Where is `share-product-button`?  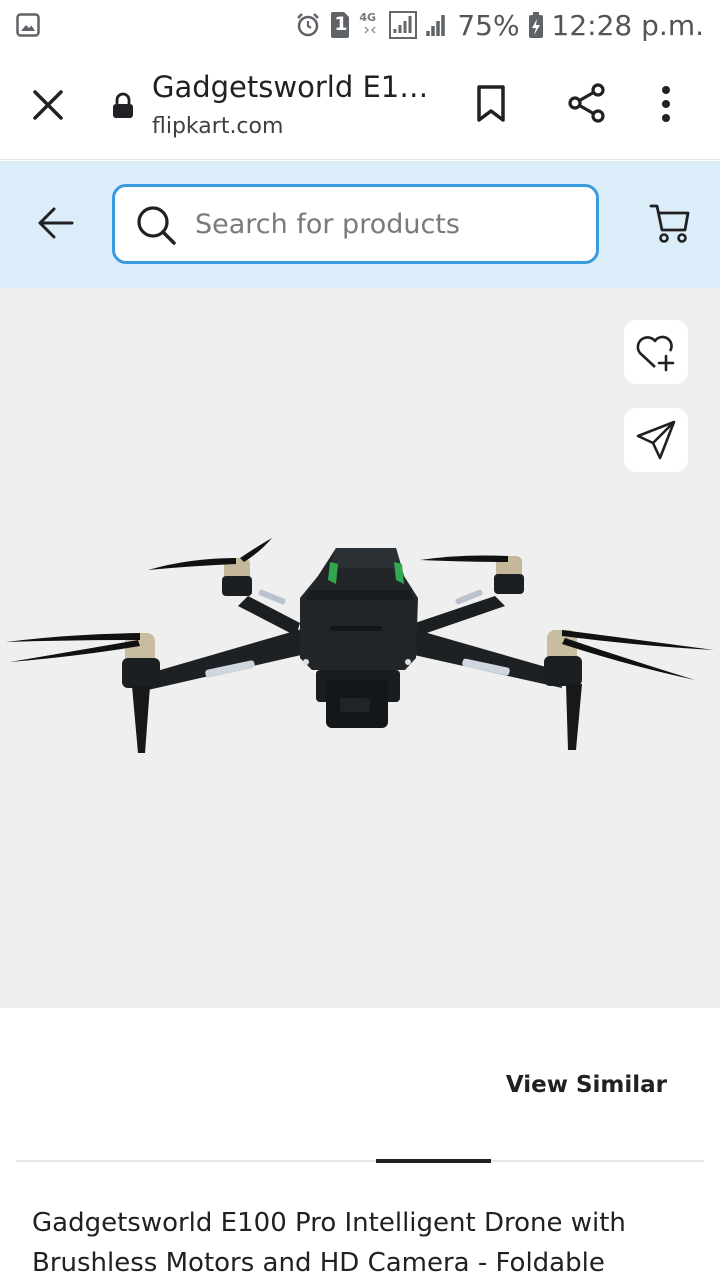 share-product-button is located at coordinates (656, 440).